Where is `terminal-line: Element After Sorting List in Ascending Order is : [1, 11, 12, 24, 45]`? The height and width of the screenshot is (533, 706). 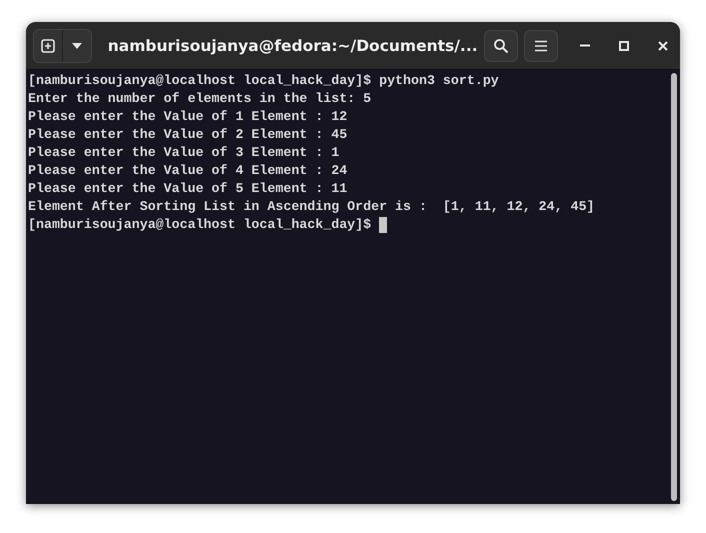 terminal-line: Element After Sorting List in Ascending Order is : [1, 11, 12, 24, 45] is located at coordinates (311, 207).